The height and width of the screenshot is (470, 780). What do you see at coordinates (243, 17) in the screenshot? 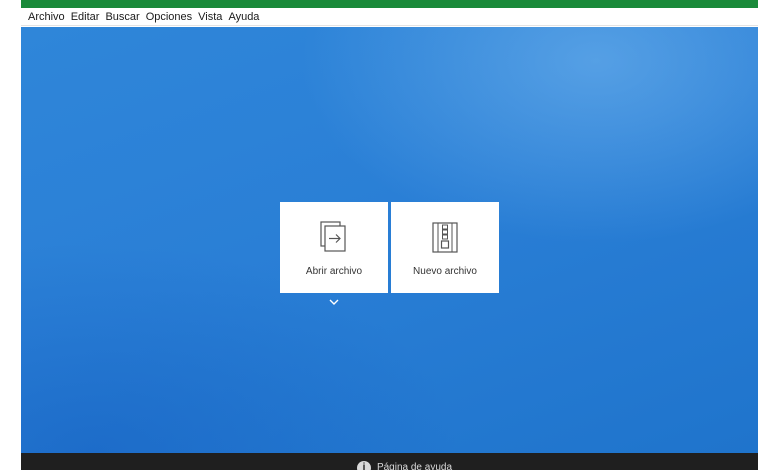
I see `menu-item-ayuda: Ayuda` at bounding box center [243, 17].